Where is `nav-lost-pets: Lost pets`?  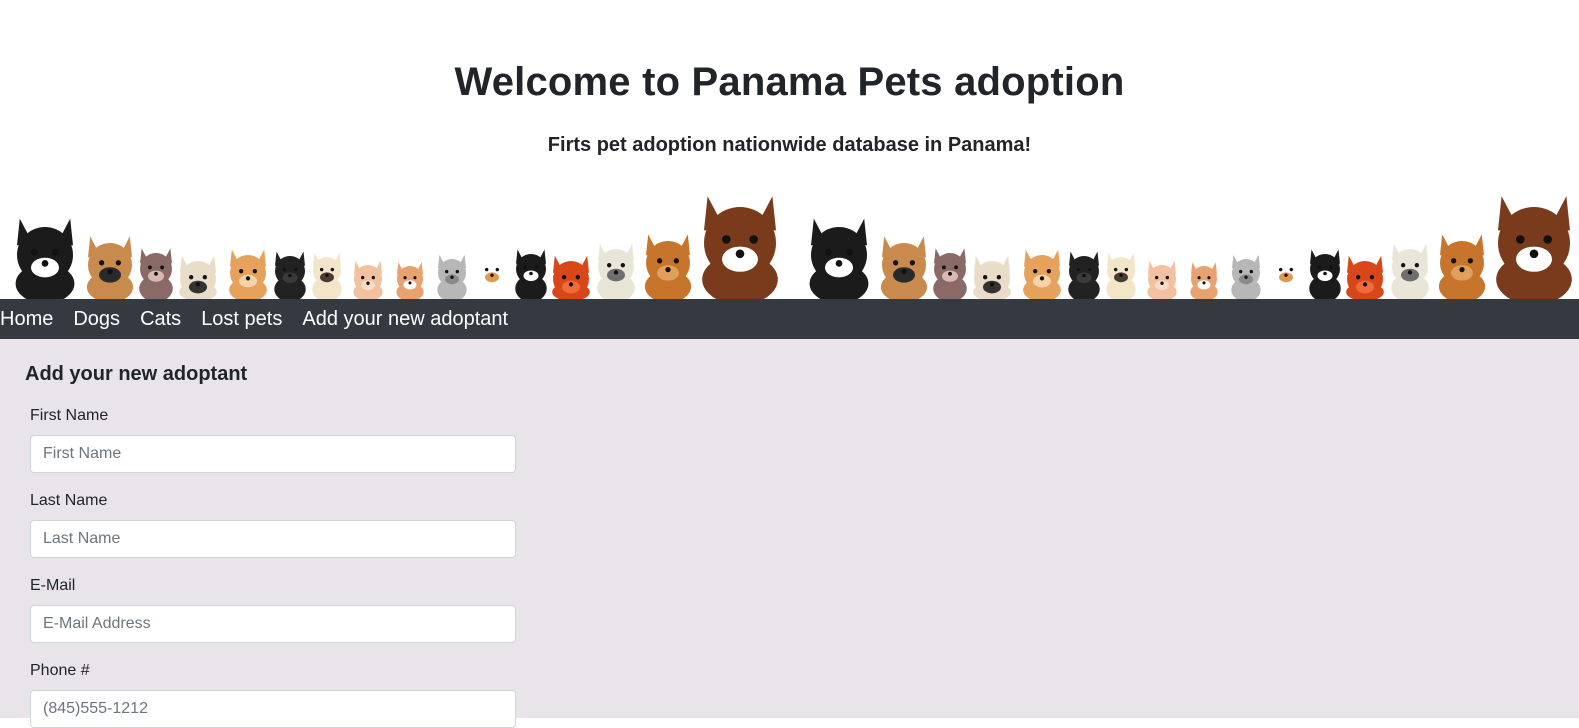
nav-lost-pets: Lost pets is located at coordinates (251, 319).